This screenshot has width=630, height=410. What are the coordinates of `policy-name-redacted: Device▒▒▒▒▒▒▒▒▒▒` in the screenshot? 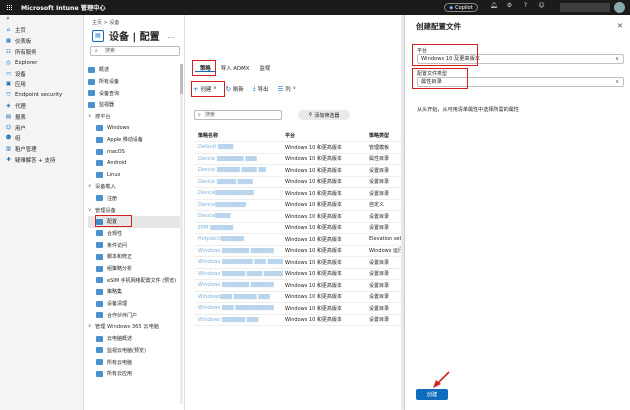 It's located at (226, 193).